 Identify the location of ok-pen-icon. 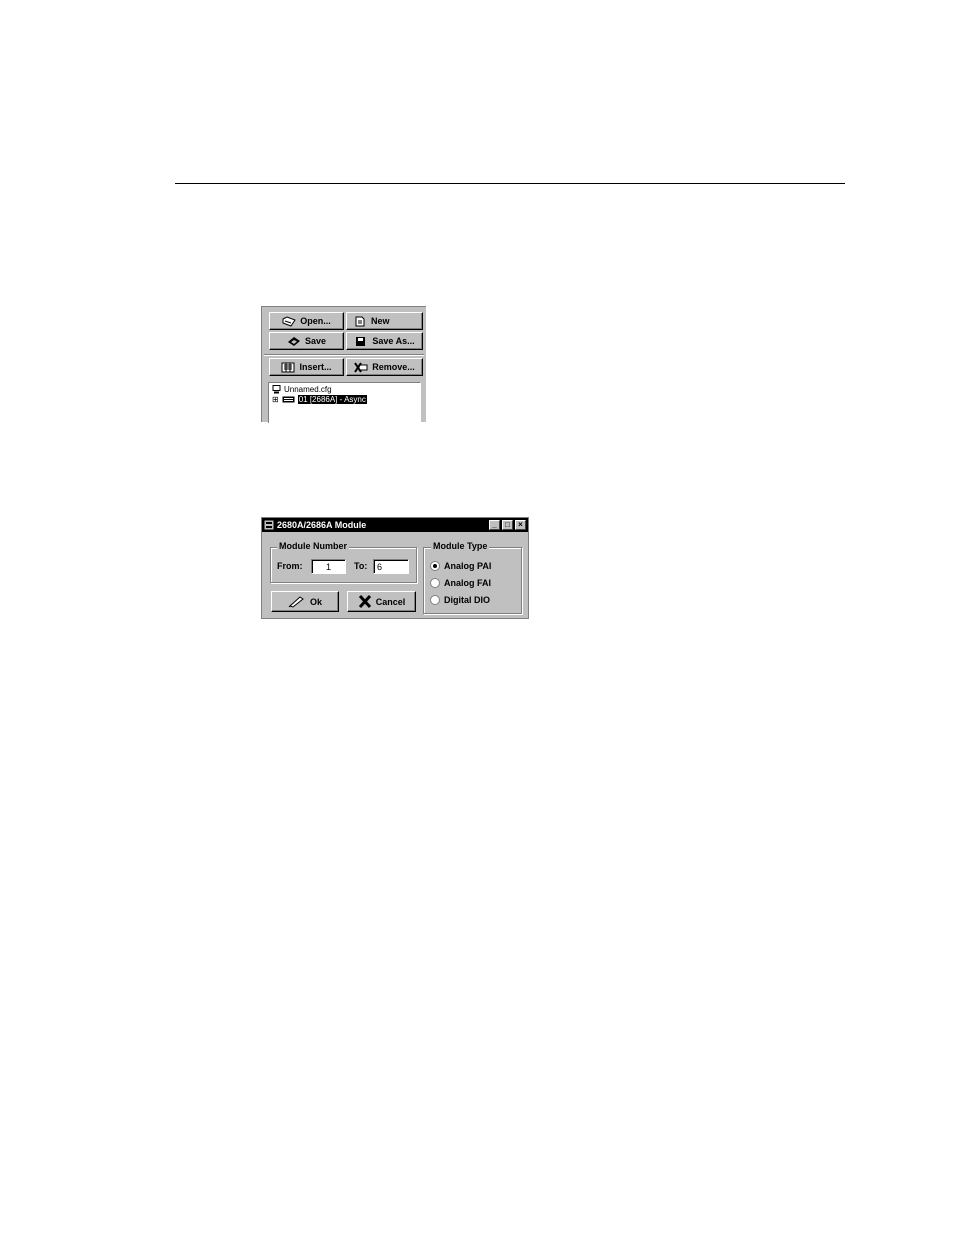
(296, 602).